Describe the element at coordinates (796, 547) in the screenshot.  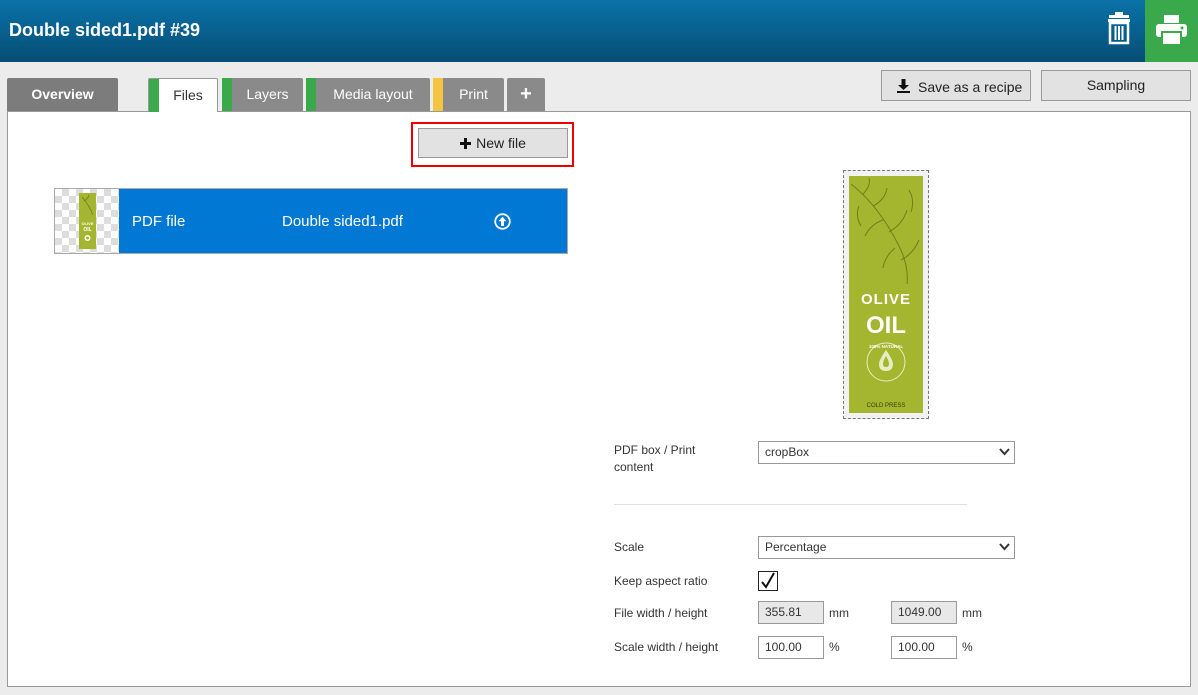
I see `scale-value: Percentage` at that location.